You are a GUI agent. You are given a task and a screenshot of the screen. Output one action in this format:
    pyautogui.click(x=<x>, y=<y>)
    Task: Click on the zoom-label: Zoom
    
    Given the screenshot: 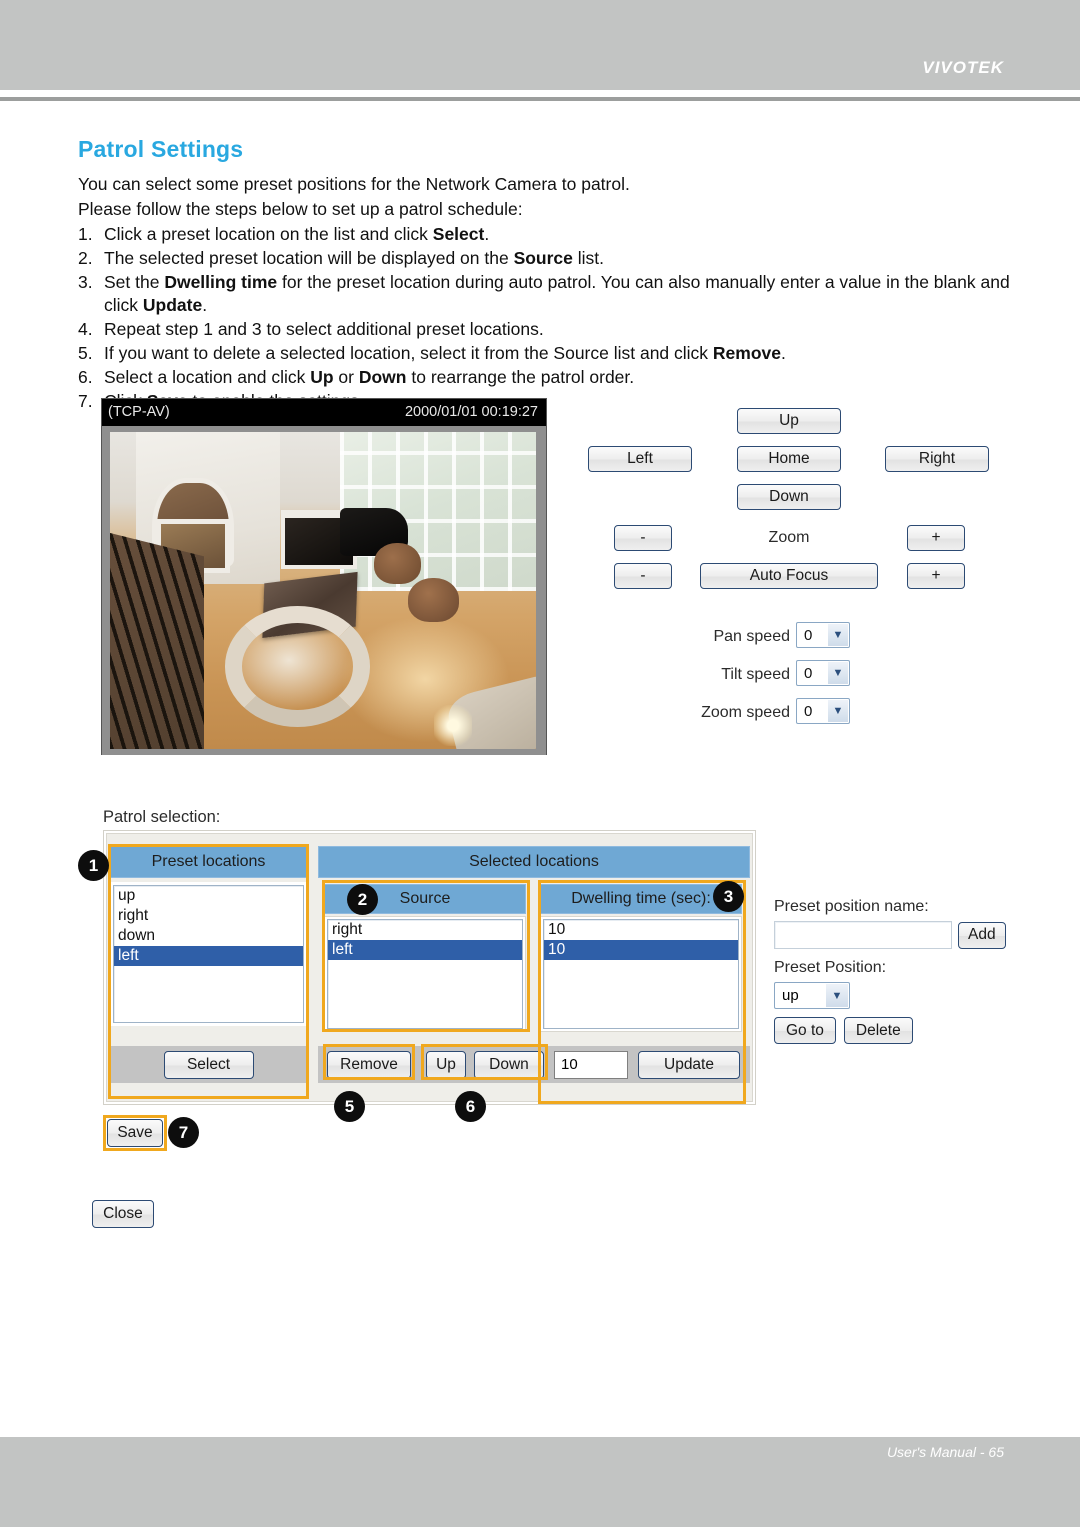 What is the action you would take?
    pyautogui.click(x=789, y=537)
    